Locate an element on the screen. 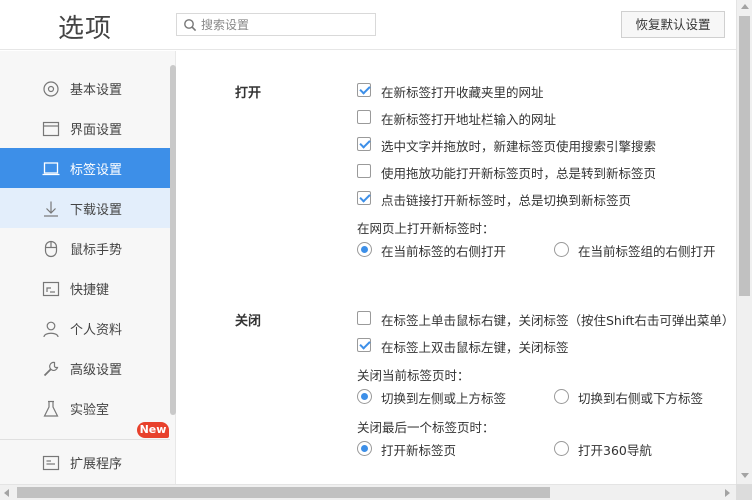  header: 选项 恢复默认设置 is located at coordinates (368, 25).